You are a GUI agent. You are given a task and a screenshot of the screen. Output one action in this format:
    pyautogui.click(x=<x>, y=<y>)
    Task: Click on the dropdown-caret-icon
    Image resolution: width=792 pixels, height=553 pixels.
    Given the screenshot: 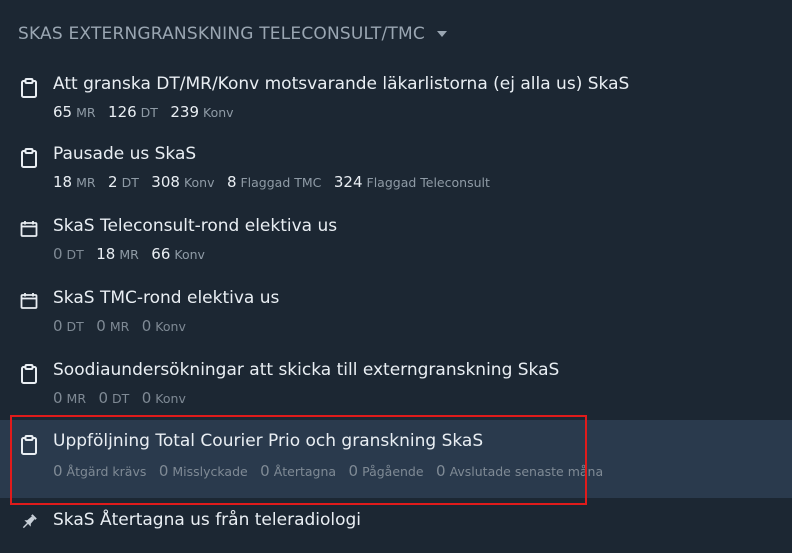 What is the action you would take?
    pyautogui.click(x=441, y=34)
    